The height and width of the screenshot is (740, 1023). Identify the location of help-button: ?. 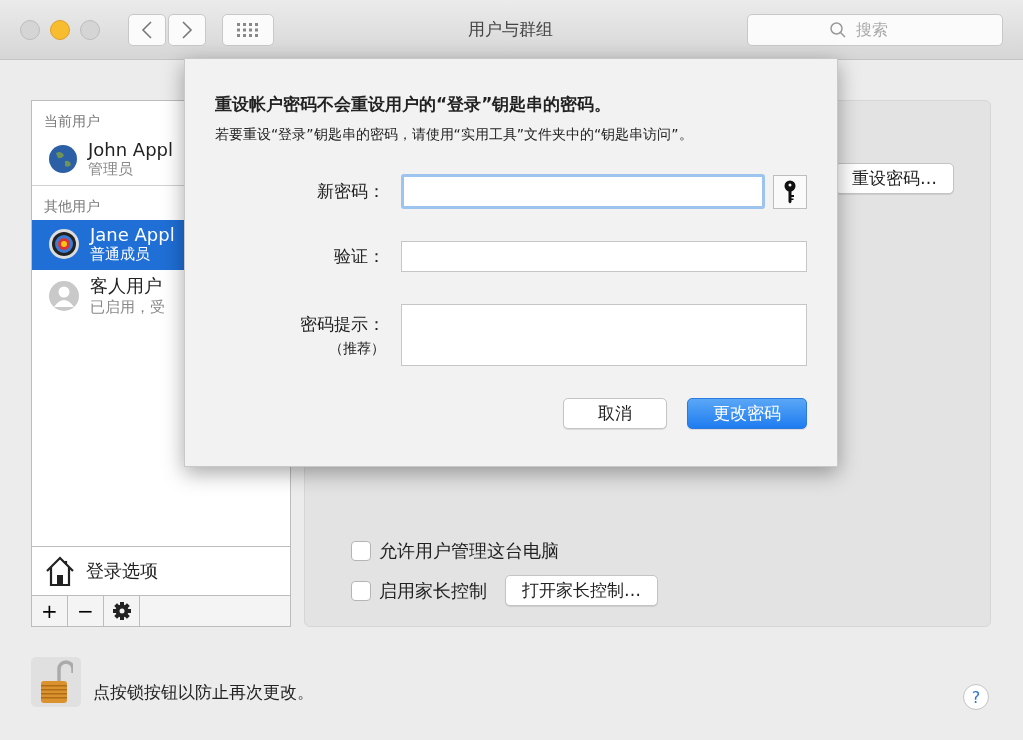
(976, 697).